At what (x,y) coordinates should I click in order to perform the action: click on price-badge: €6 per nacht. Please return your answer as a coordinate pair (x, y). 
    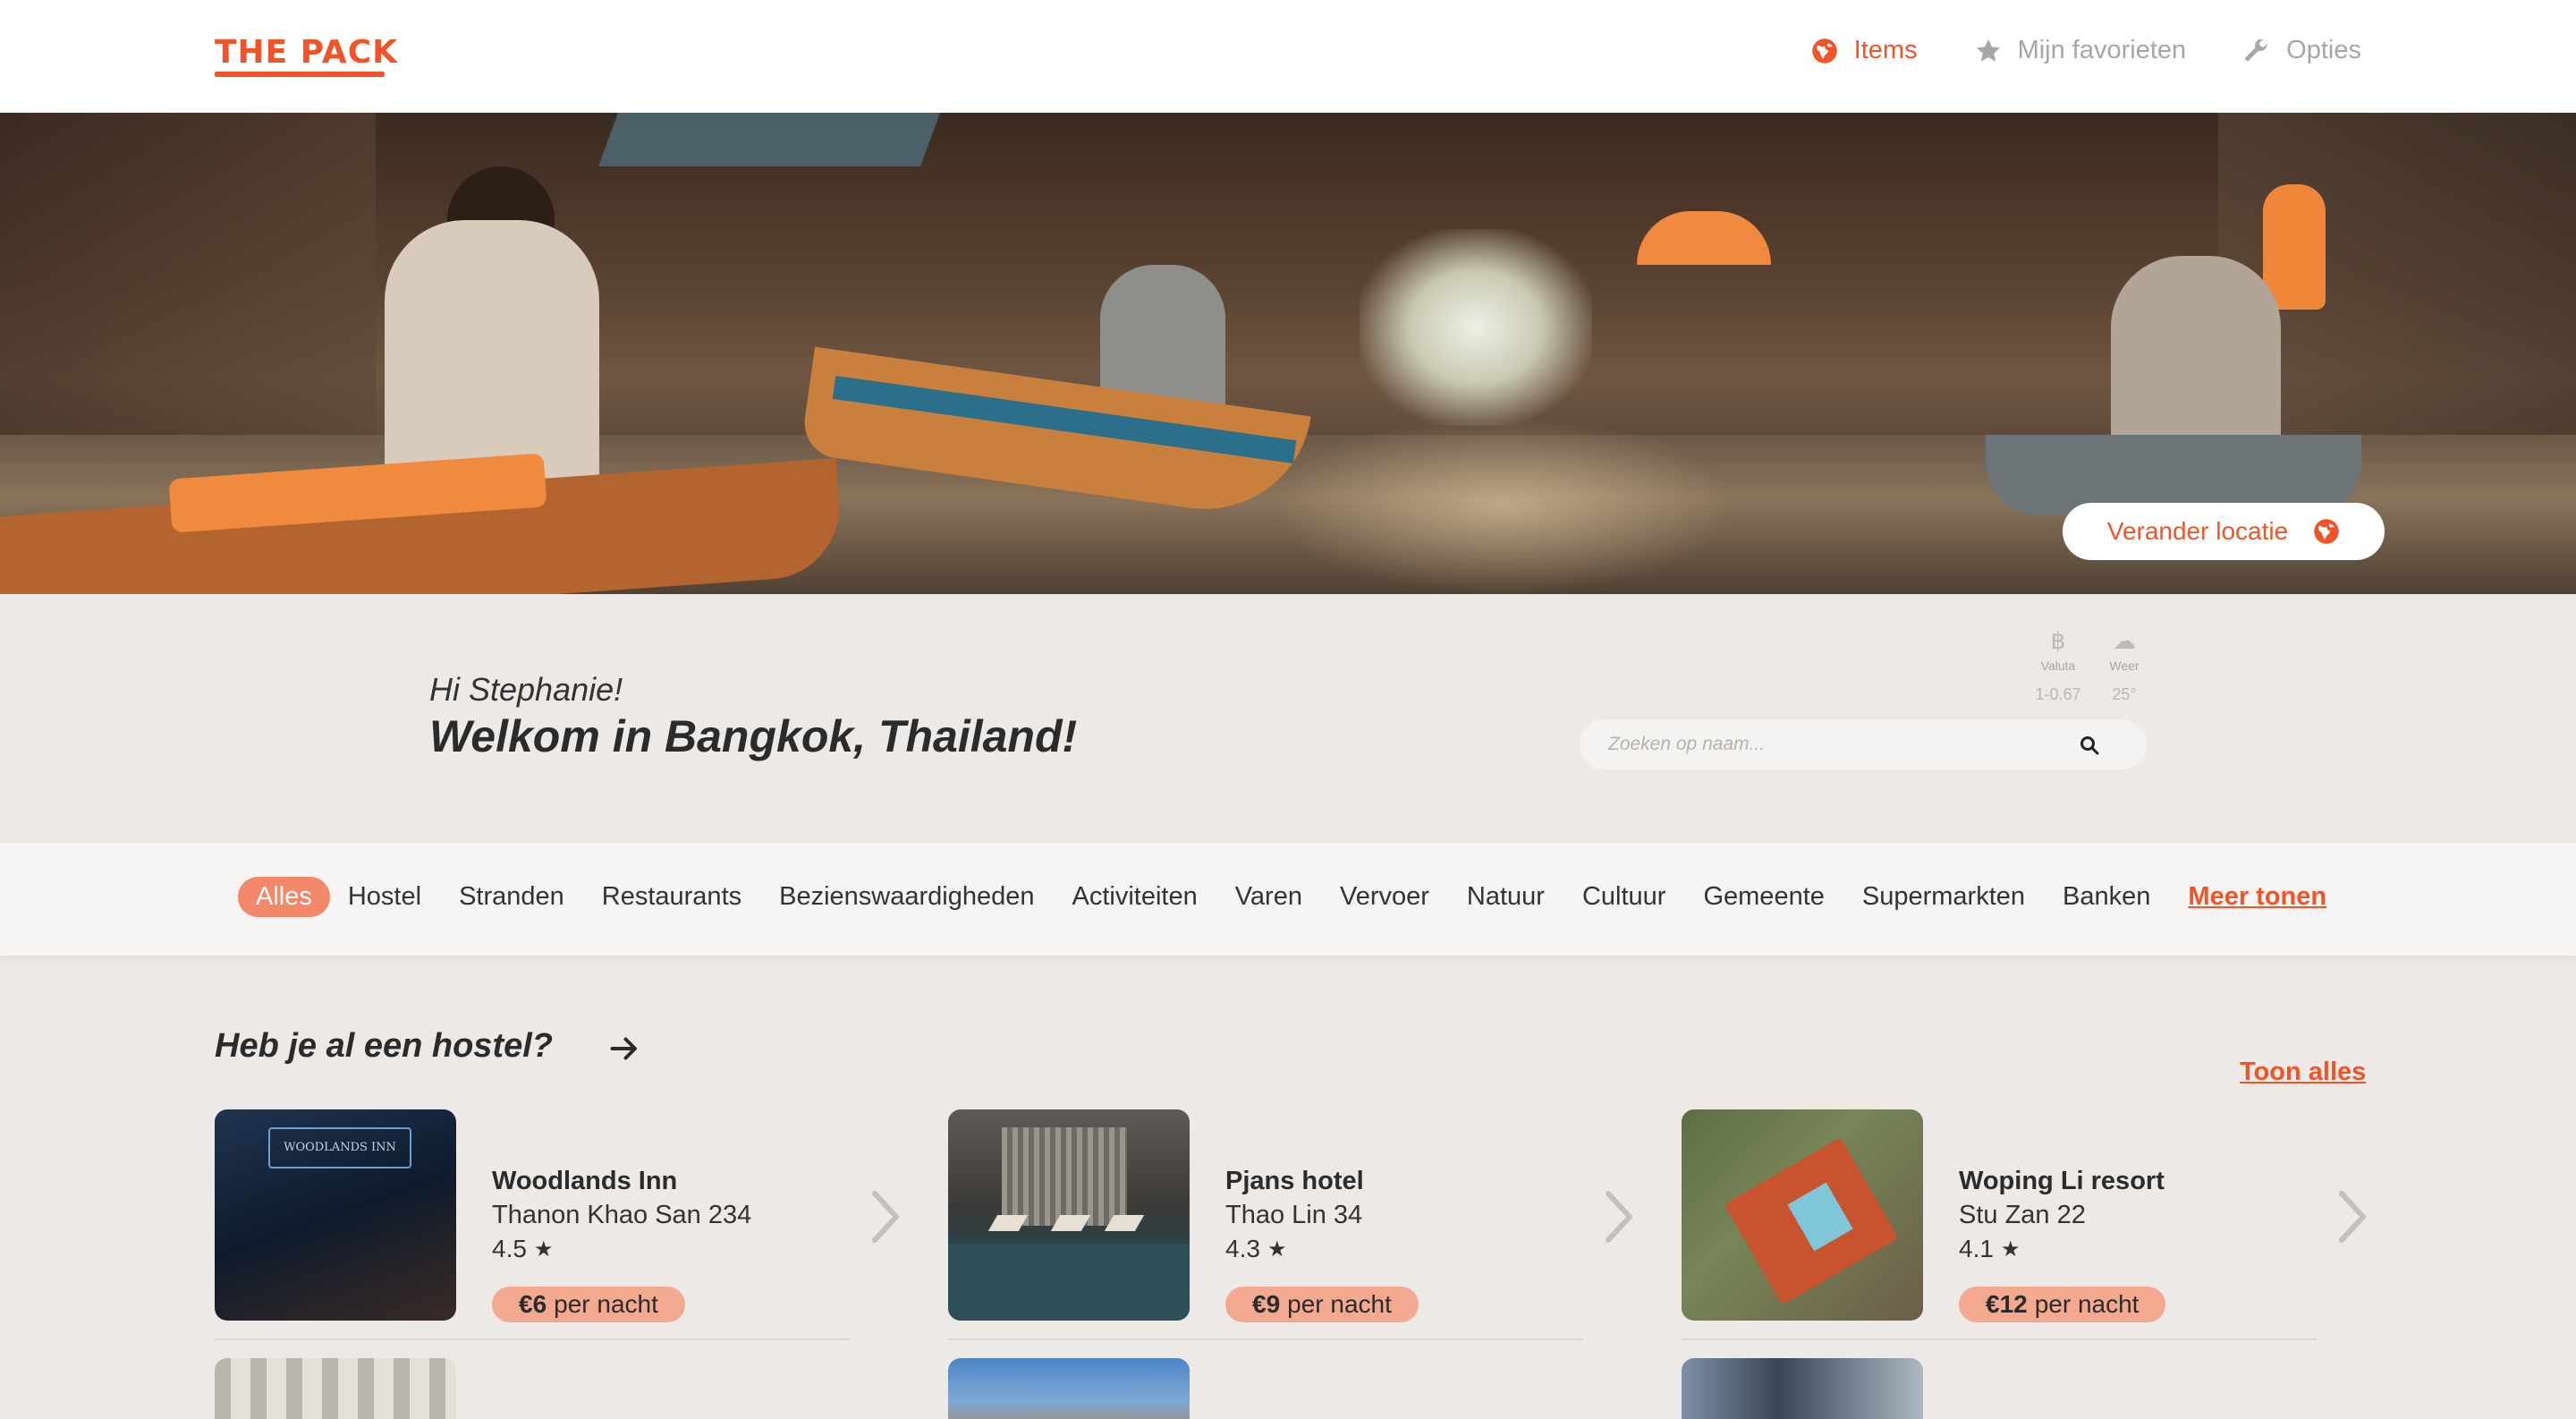
    Looking at the image, I should click on (588, 1304).